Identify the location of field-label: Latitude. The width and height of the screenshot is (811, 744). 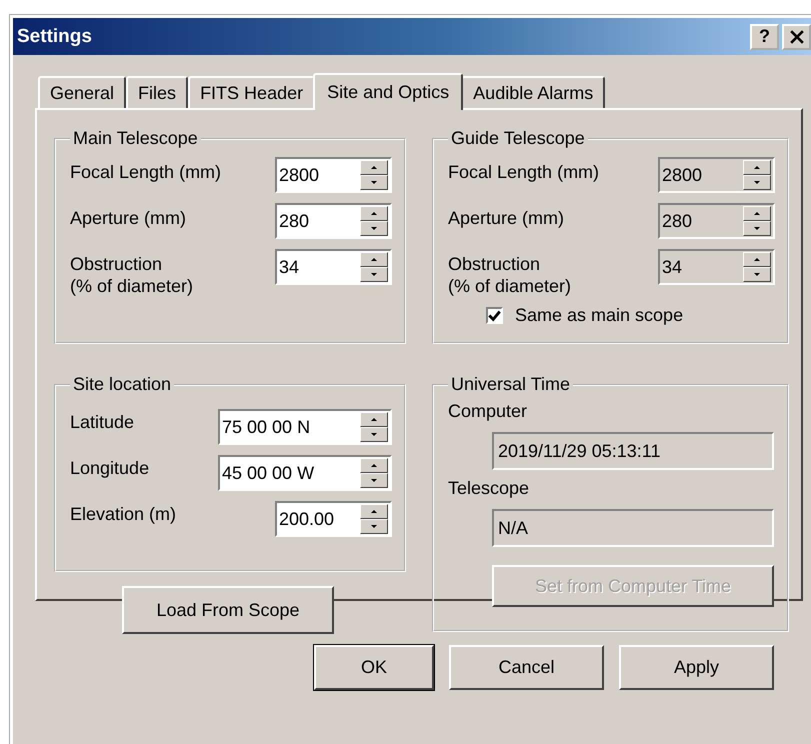
(102, 422).